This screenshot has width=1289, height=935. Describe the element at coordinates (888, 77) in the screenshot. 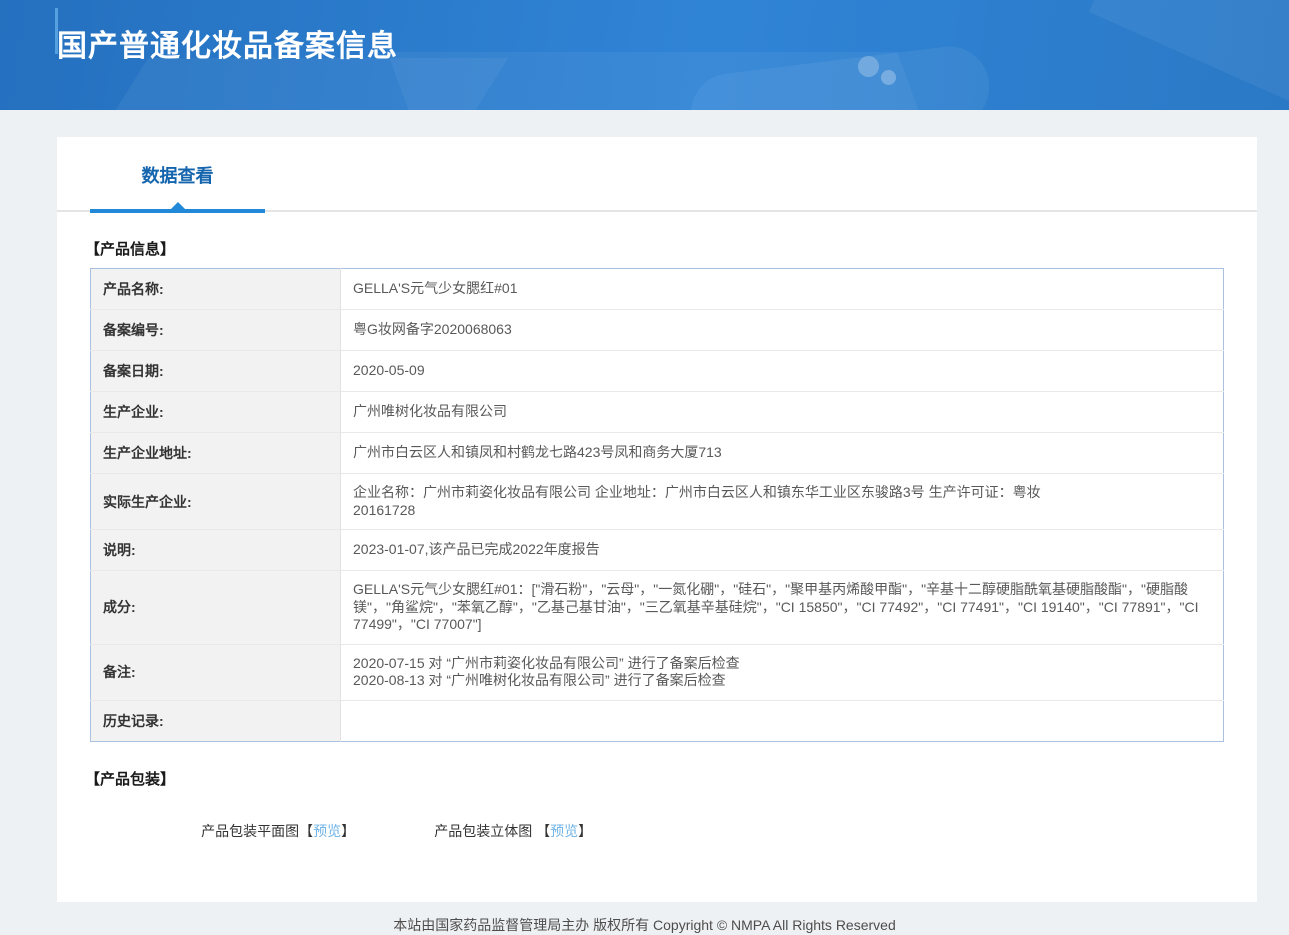

I see `banner-decor-circle-small` at that location.